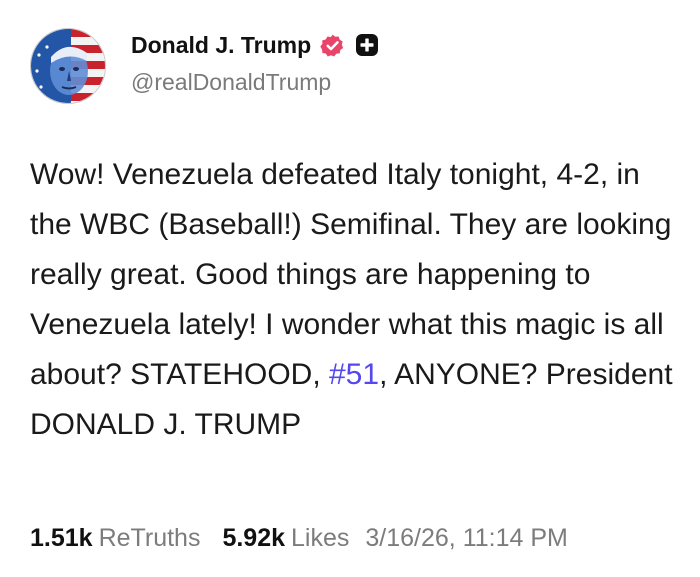 The image size is (700, 577). What do you see at coordinates (332, 45) in the screenshot?
I see `verified-badge-icon` at bounding box center [332, 45].